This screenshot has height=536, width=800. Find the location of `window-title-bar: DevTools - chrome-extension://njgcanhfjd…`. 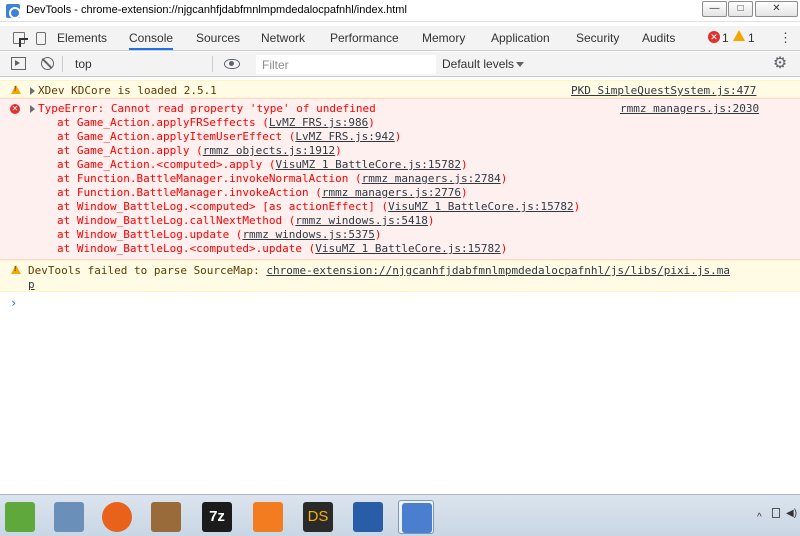

window-title-bar: DevTools - chrome-extension://njgcanhfjd… is located at coordinates (400, 11).